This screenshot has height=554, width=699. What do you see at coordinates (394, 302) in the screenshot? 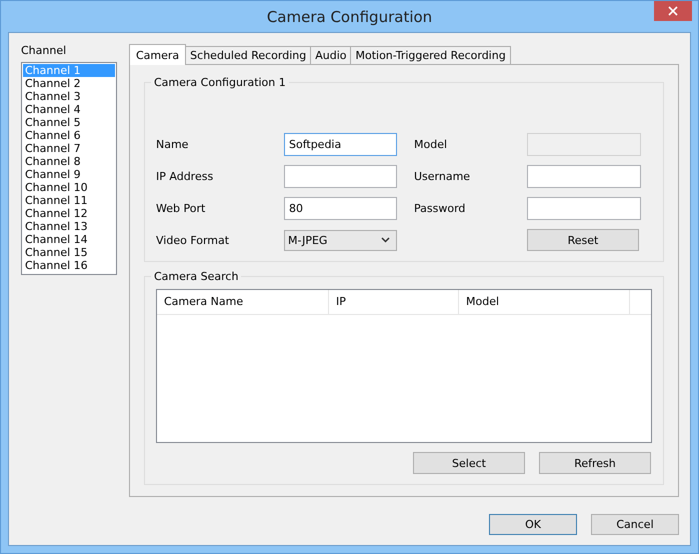
I see `column-header: IP` at bounding box center [394, 302].